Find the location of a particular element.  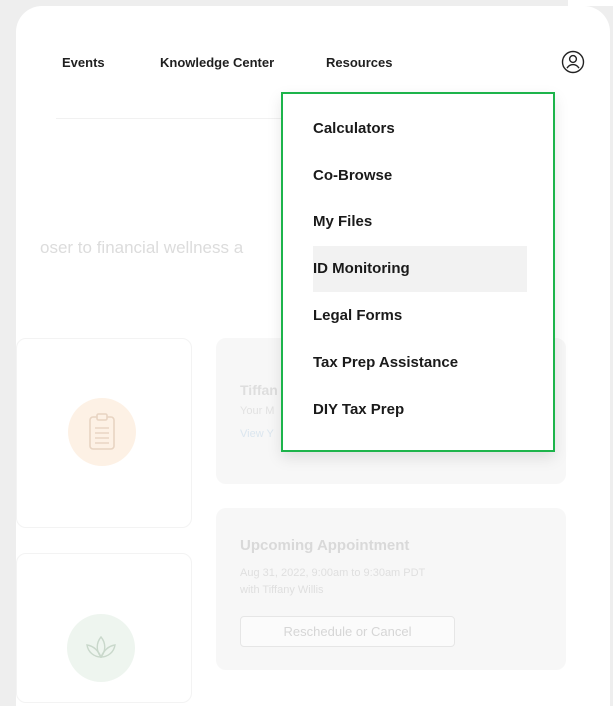

menu-item-co-browse: Co-Browse is located at coordinates (420, 176).